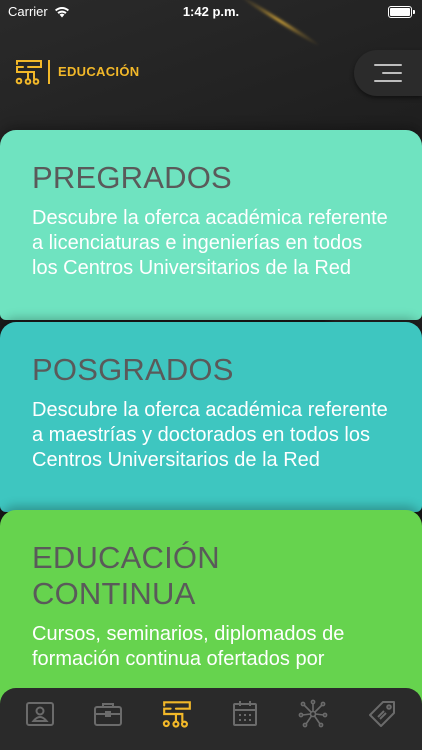 The width and height of the screenshot is (422, 750). I want to click on tab-education, so click(177, 714).